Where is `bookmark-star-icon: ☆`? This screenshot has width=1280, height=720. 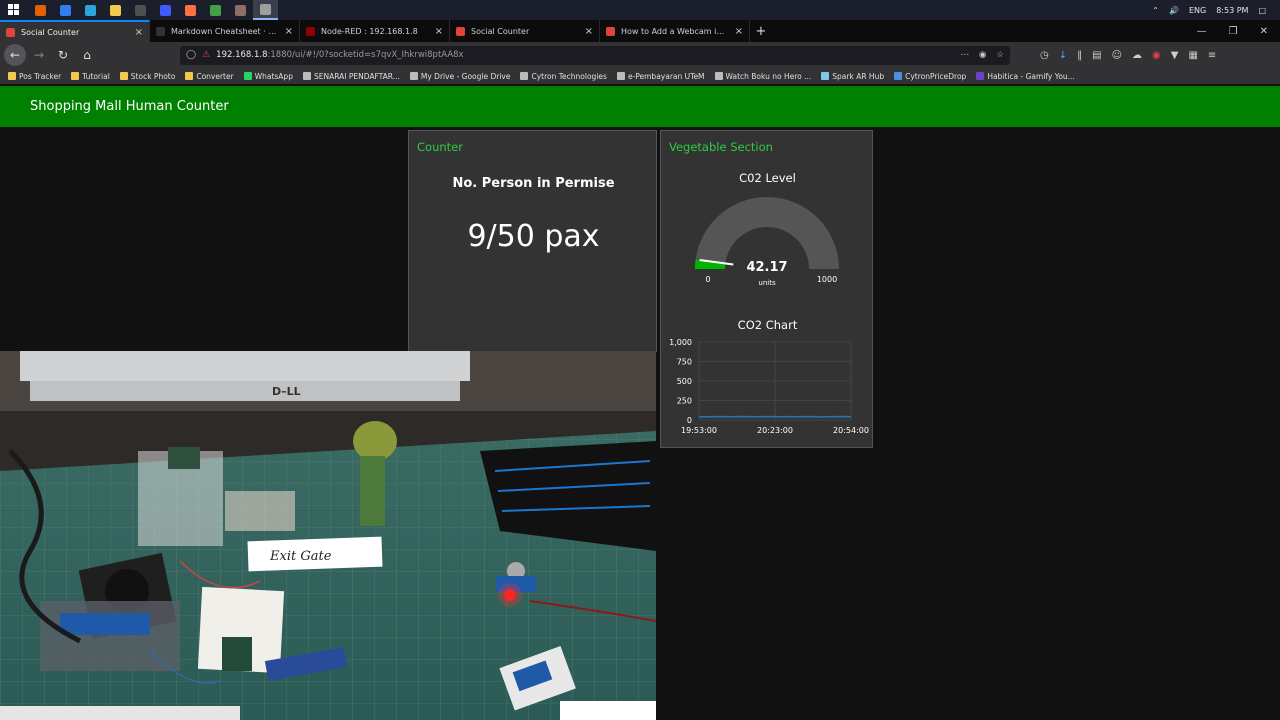 bookmark-star-icon: ☆ is located at coordinates (1000, 55).